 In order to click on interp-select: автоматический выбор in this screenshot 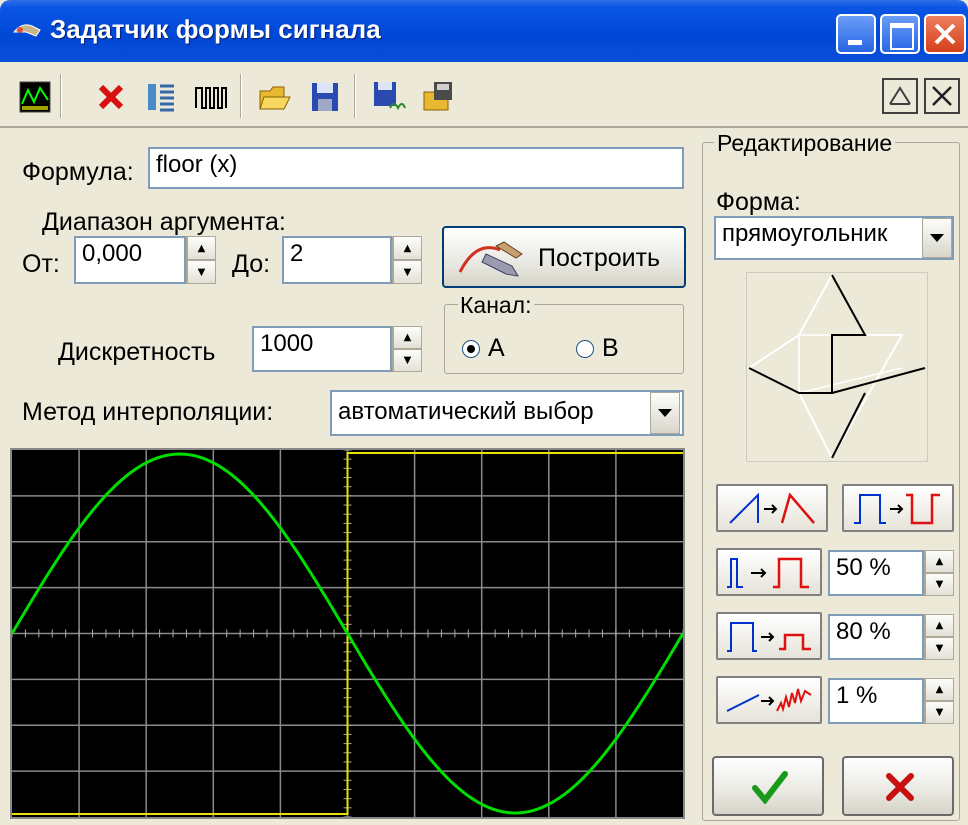, I will do `click(507, 413)`.